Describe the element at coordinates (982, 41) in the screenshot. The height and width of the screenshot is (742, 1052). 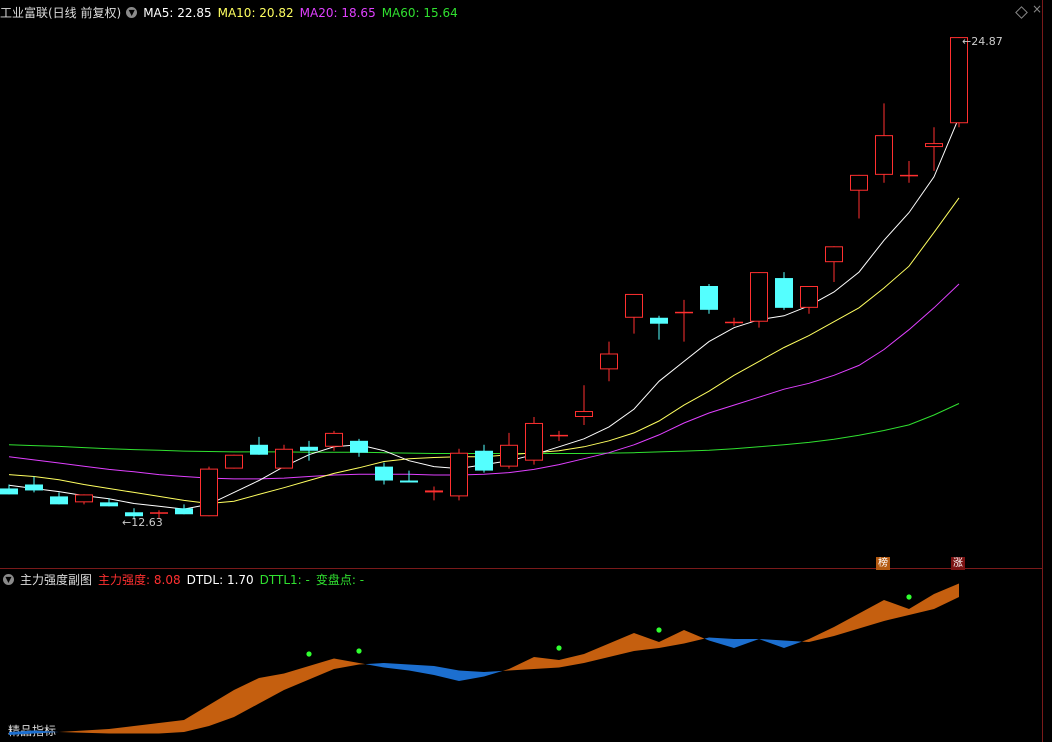
I see `max-price-label: ←24.87` at that location.